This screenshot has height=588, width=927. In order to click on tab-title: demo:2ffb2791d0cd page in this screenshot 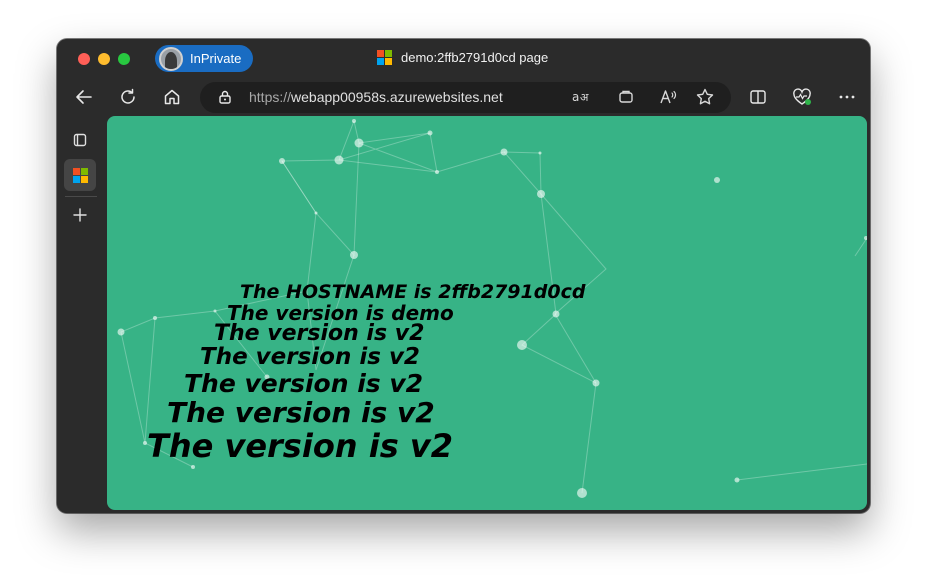, I will do `click(475, 57)`.